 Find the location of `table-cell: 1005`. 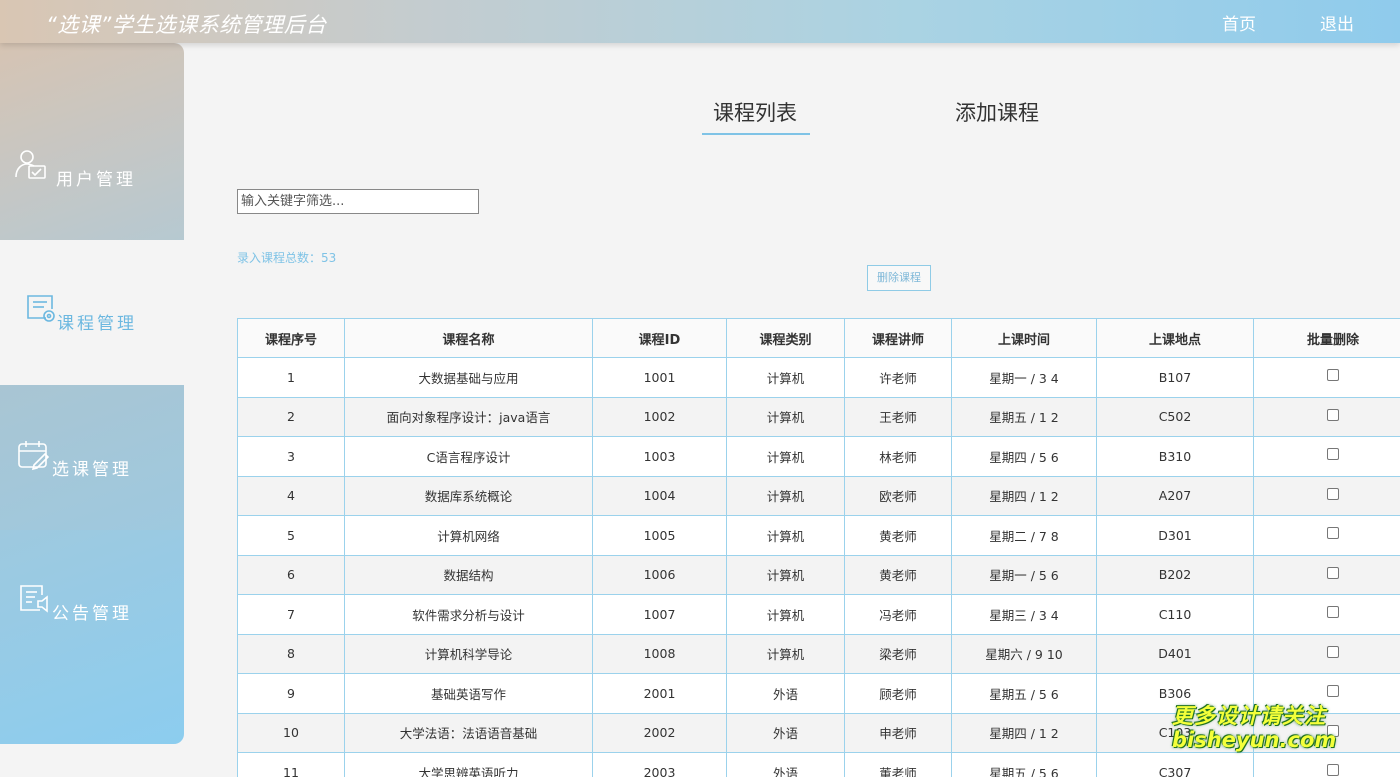

table-cell: 1005 is located at coordinates (659, 535).